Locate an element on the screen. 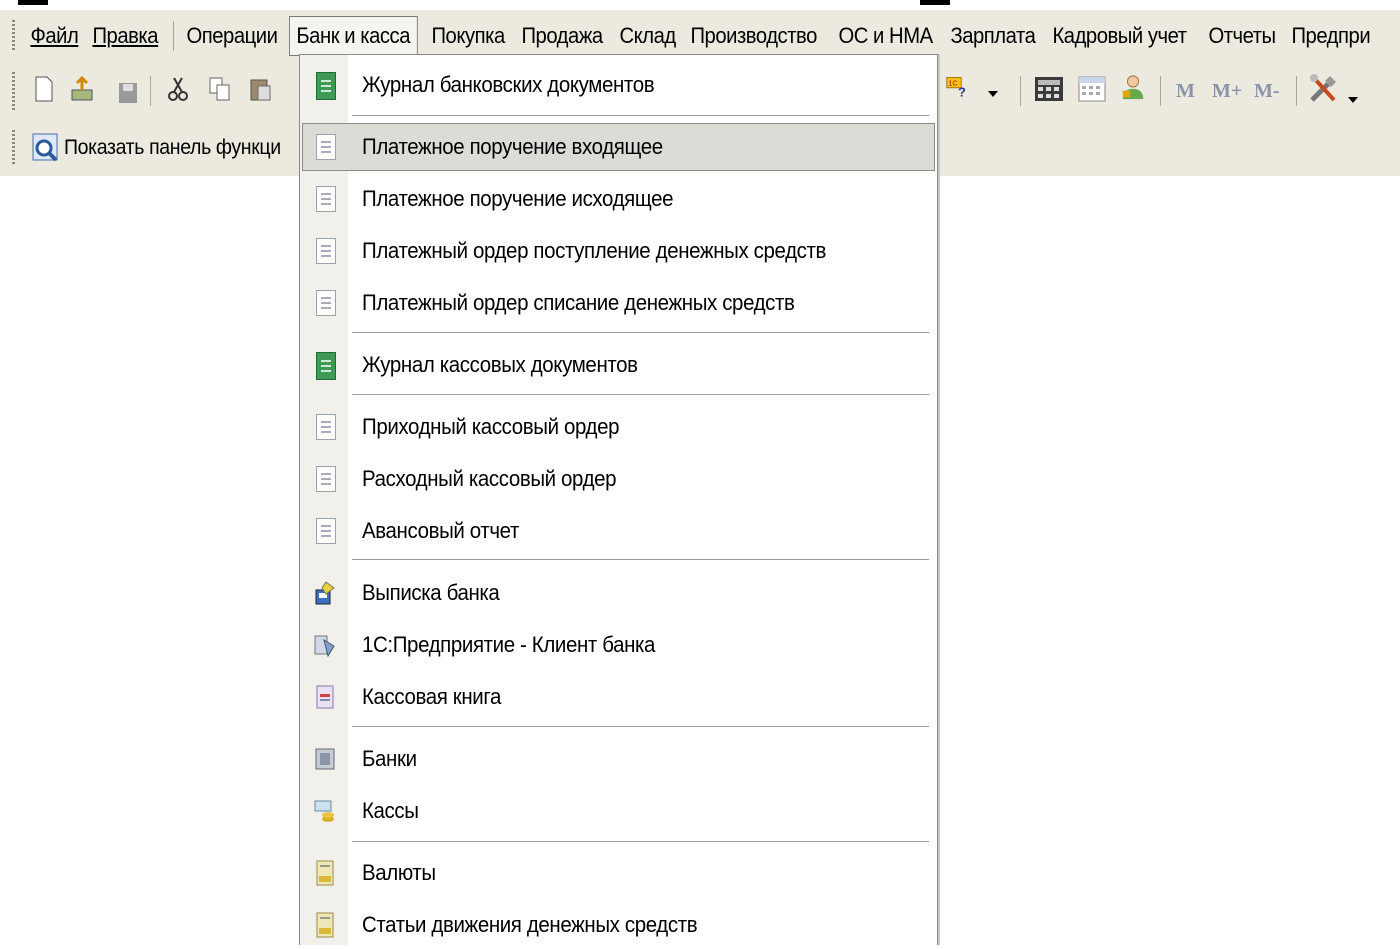 Image resolution: width=1400 pixels, height=949 pixels. dropdown-item-label: Журнал кассовых документов is located at coordinates (500, 364).